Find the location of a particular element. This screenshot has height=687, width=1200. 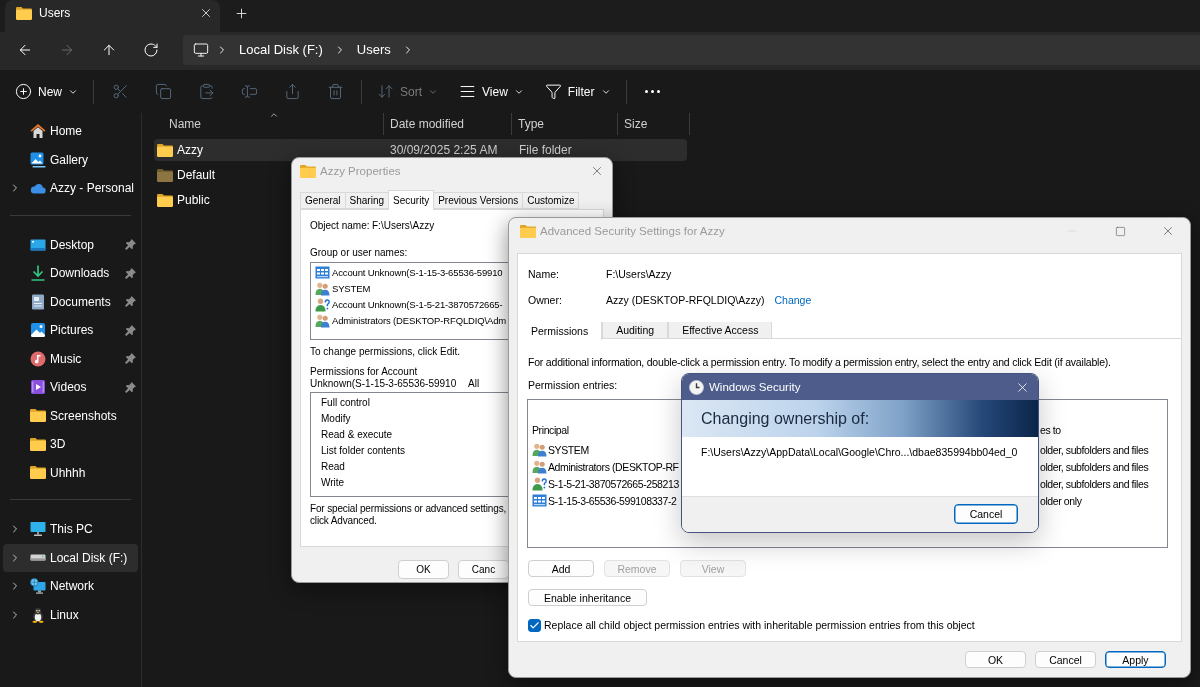

permission-name: Read & execute is located at coordinates (357, 435).